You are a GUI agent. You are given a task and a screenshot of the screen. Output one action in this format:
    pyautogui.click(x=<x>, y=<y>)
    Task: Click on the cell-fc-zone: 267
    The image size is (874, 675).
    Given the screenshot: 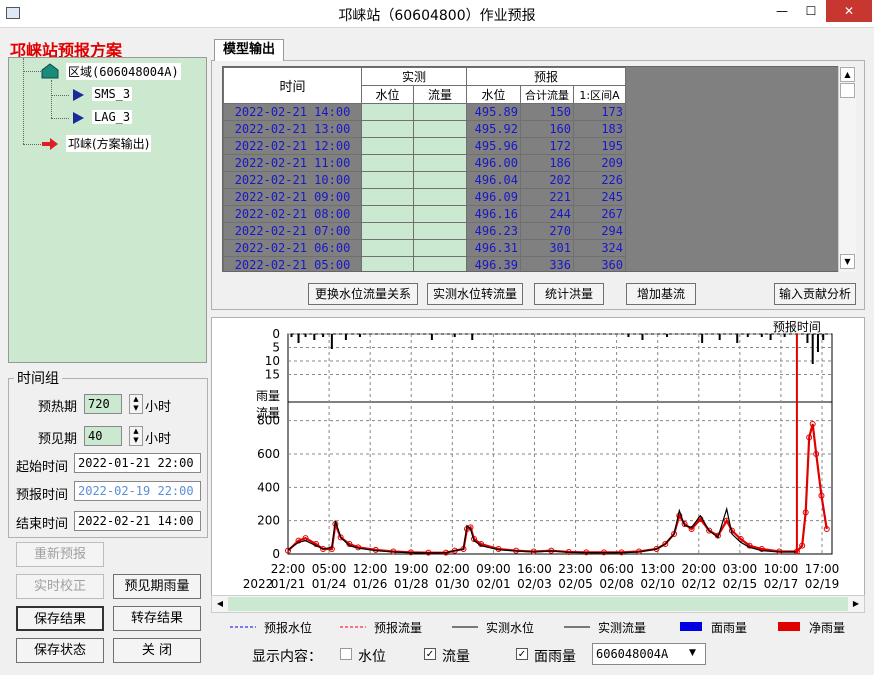 What is the action you would take?
    pyautogui.click(x=599, y=214)
    